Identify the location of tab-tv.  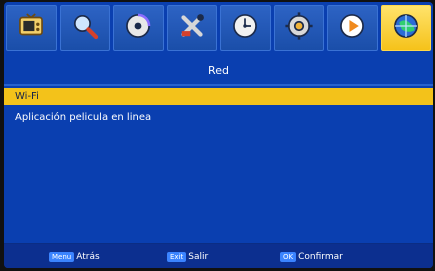
(31, 28).